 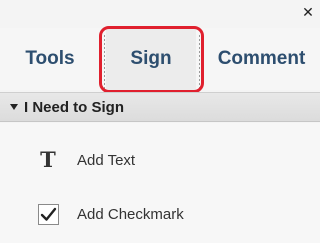 I want to click on tab-sign: Sign, so click(x=151, y=59).